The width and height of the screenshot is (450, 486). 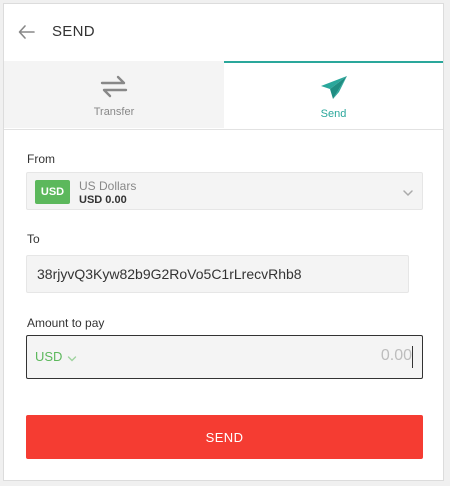 What do you see at coordinates (217, 274) in the screenshot?
I see `to-address-field: 38rjyvQ3Kyw82b9G2RoVo5C1rLrecvRhb8` at bounding box center [217, 274].